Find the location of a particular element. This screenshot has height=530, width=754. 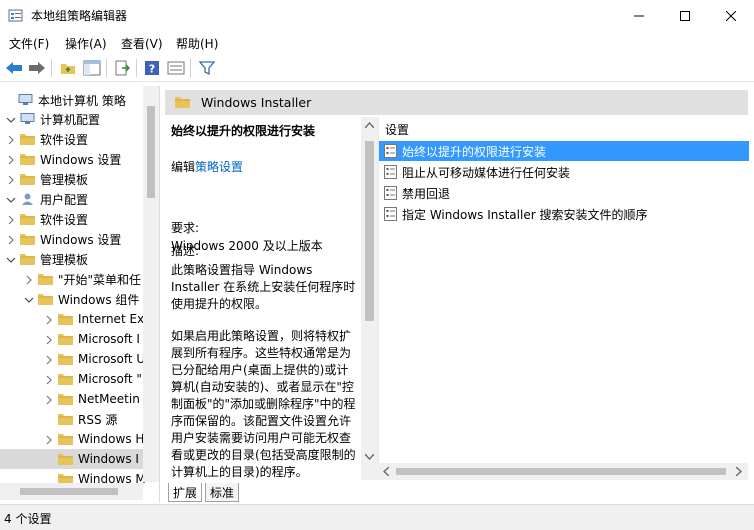

requirements-label: 要求: is located at coordinates (185, 228).